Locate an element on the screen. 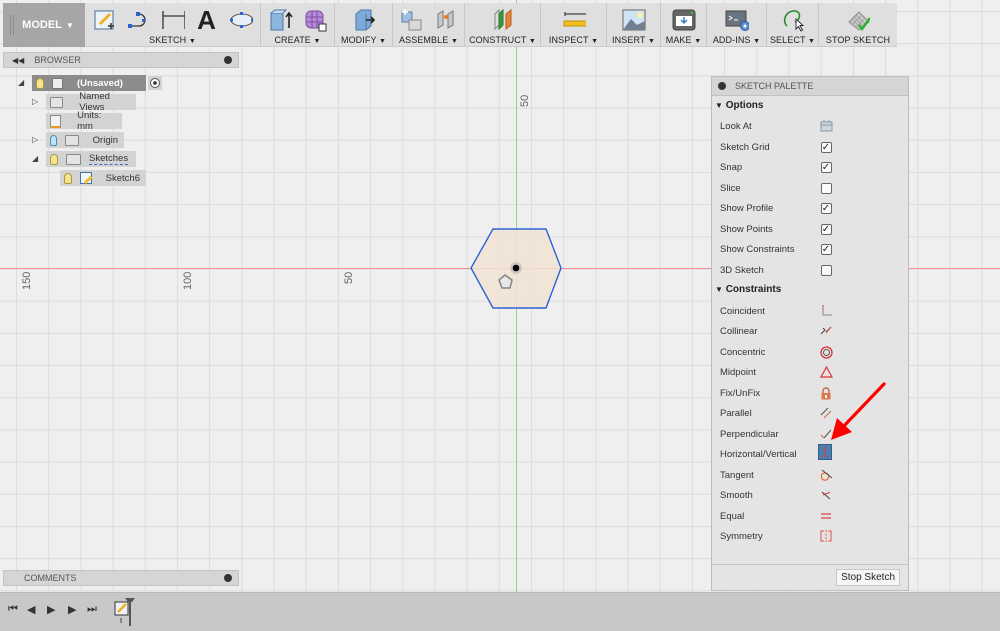 The width and height of the screenshot is (1000, 631). slice-checkbox is located at coordinates (826, 188).